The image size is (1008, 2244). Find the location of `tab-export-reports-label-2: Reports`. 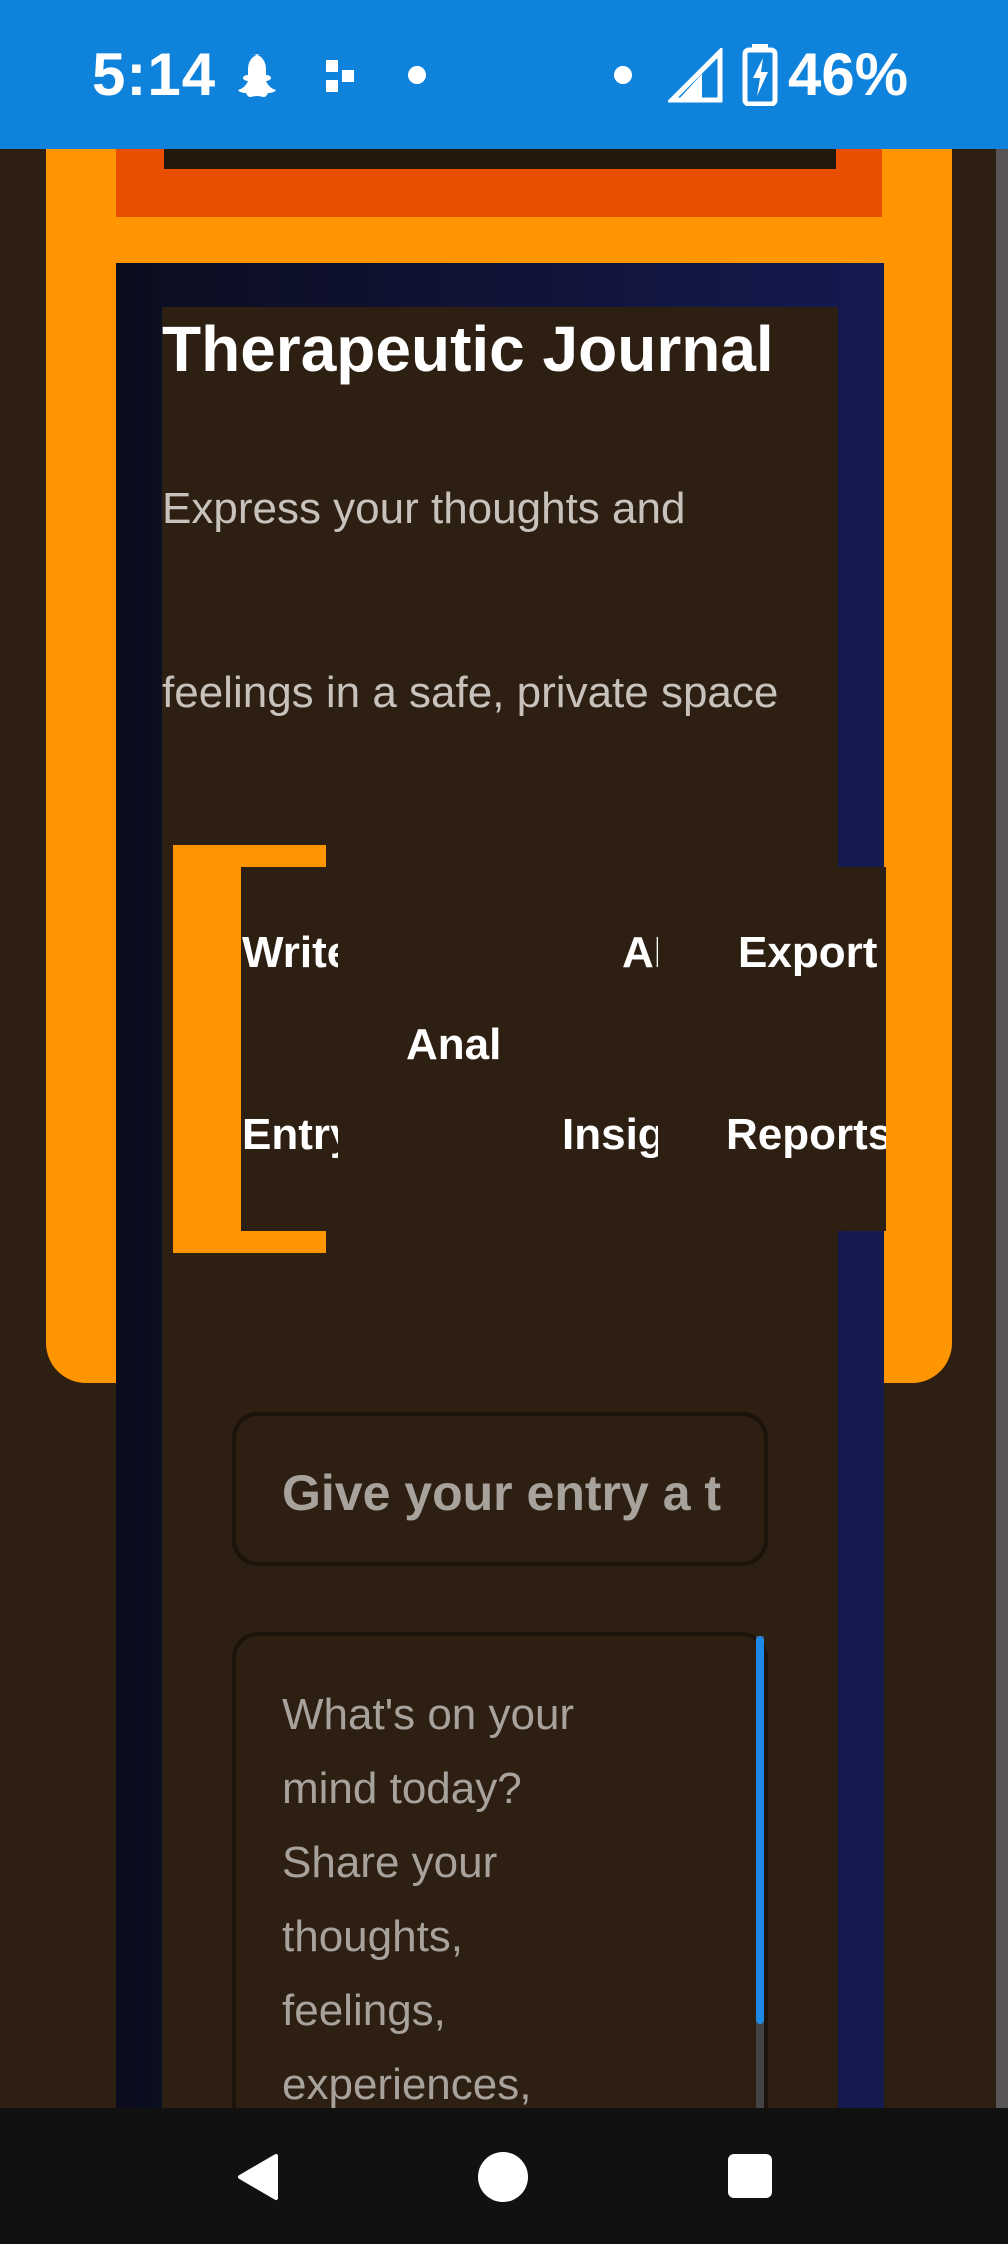

tab-export-reports-label-2: Reports is located at coordinates (806, 1135).